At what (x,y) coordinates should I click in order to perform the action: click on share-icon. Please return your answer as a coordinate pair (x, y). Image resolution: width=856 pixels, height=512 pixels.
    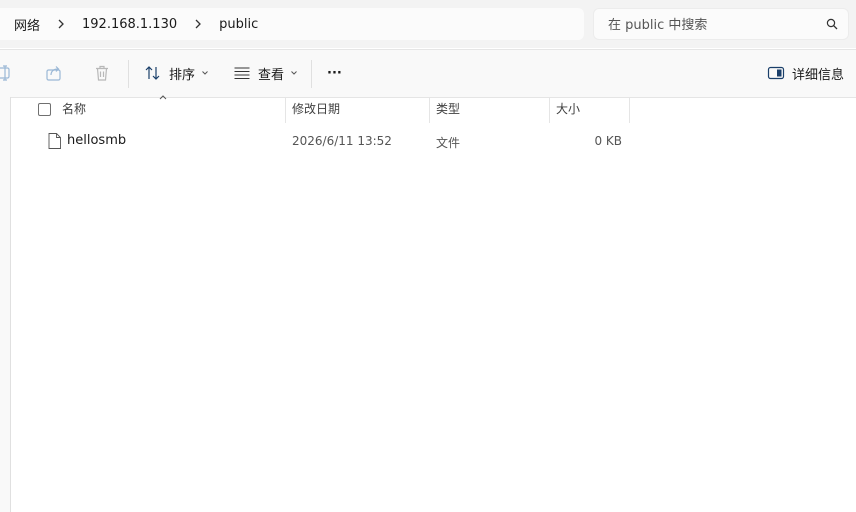
    Looking at the image, I should click on (54, 73).